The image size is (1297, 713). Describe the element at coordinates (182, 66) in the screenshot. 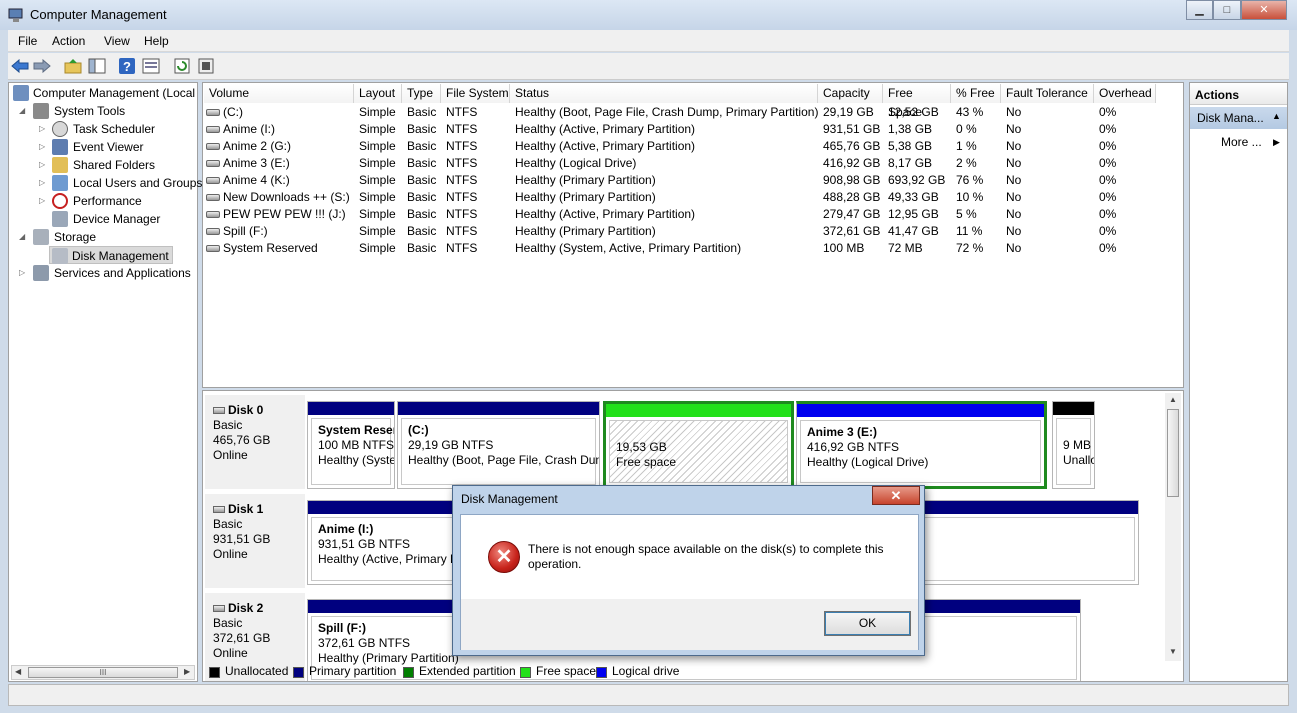

I see `refresh-icon` at that location.